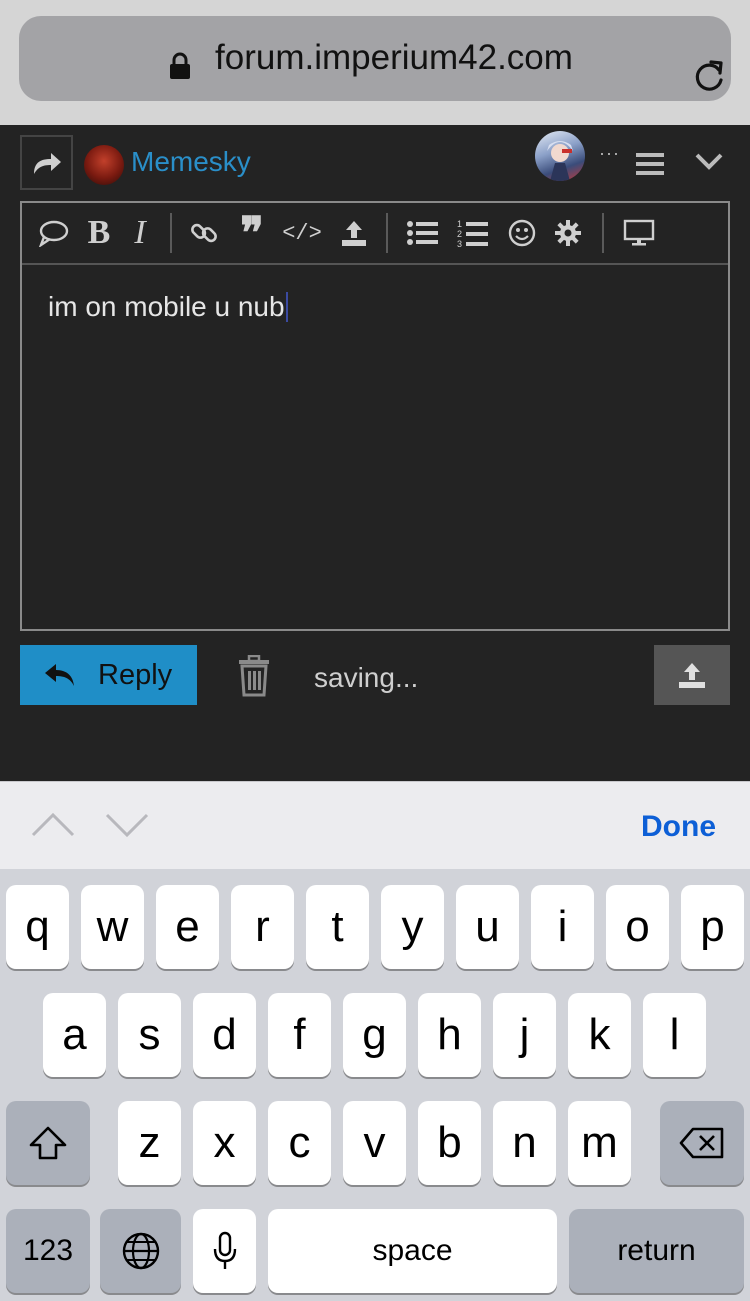  What do you see at coordinates (674, 1035) in the screenshot?
I see `key: l` at bounding box center [674, 1035].